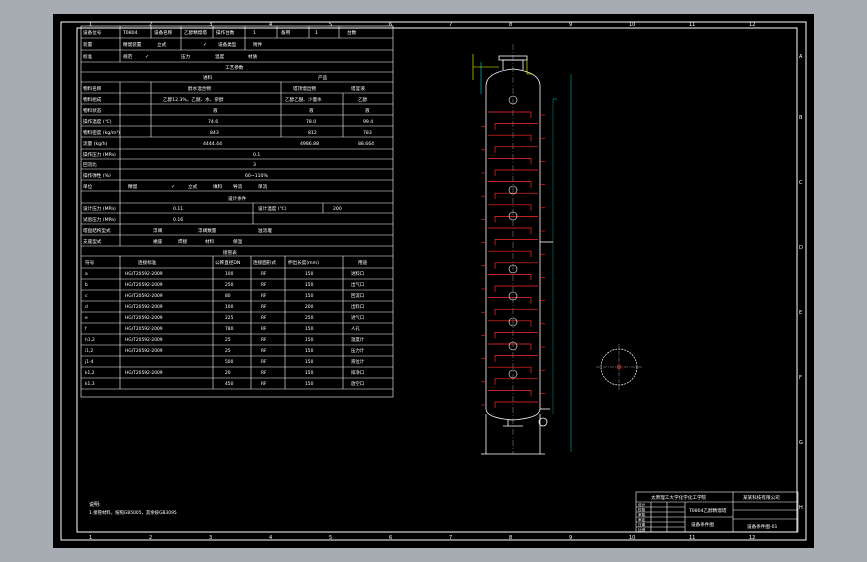 This screenshot has width=867, height=562. Describe the element at coordinates (272, 208) in the screenshot. I see `row-label: 设计温度 (℃)` at that location.